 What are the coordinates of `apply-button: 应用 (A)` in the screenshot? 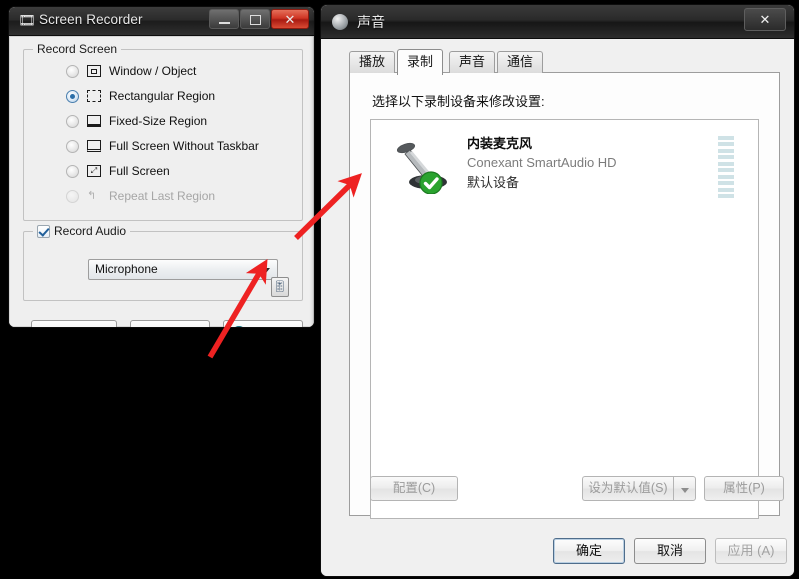 It's located at (751, 551).